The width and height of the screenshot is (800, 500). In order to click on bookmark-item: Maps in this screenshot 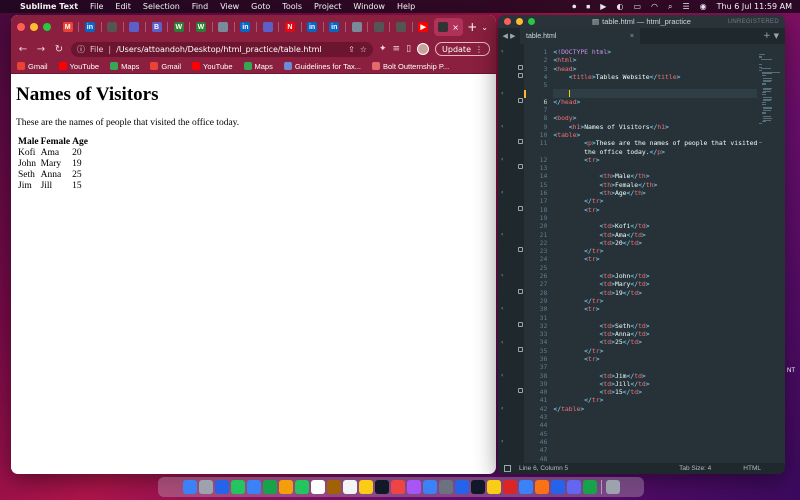, I will do `click(124, 66)`.